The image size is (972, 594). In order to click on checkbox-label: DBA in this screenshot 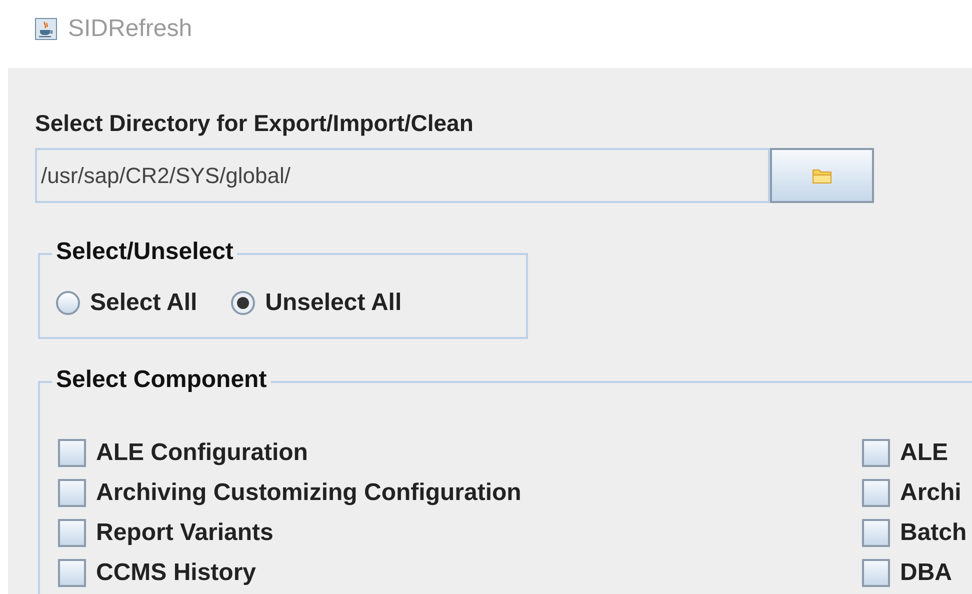, I will do `click(926, 573)`.